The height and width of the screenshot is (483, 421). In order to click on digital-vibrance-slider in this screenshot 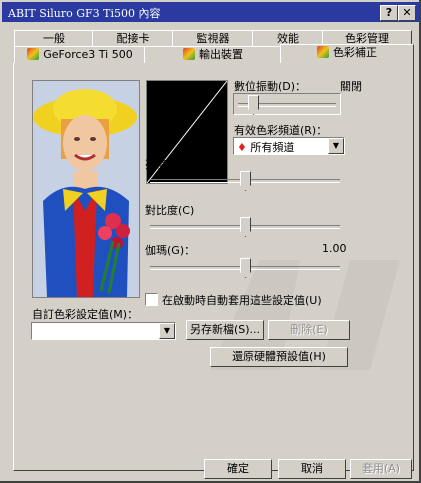, I will do `click(287, 105)`.